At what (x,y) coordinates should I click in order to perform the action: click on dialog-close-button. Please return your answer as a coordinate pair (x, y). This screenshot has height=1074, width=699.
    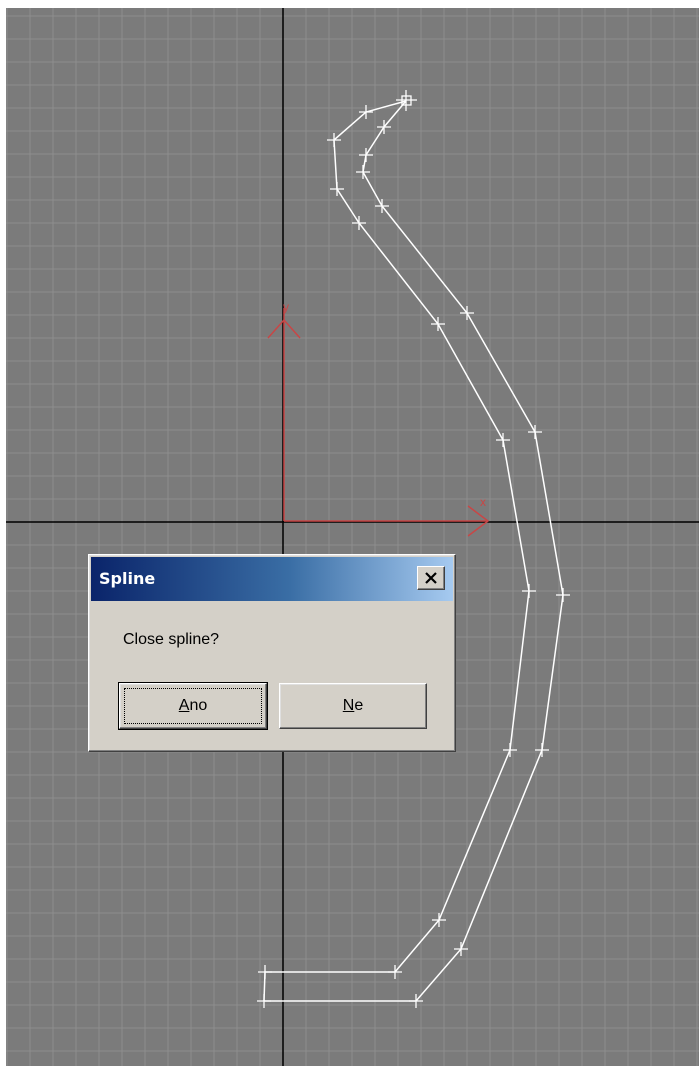
    Looking at the image, I should click on (431, 578).